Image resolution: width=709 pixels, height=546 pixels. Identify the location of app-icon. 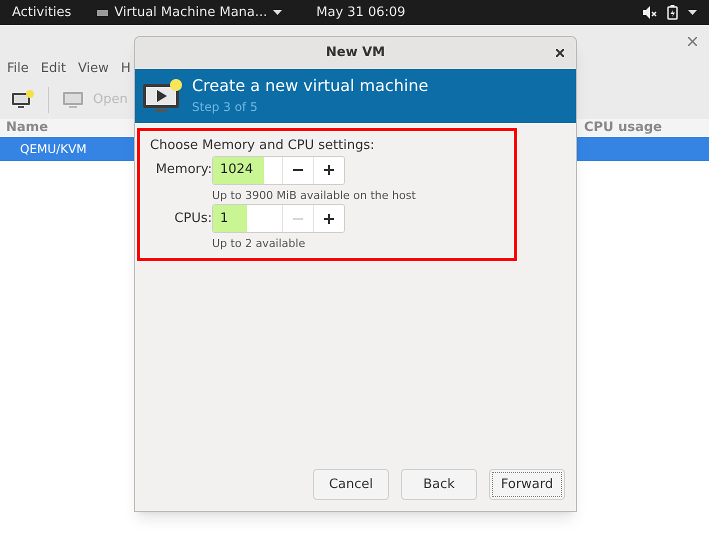
(102, 12).